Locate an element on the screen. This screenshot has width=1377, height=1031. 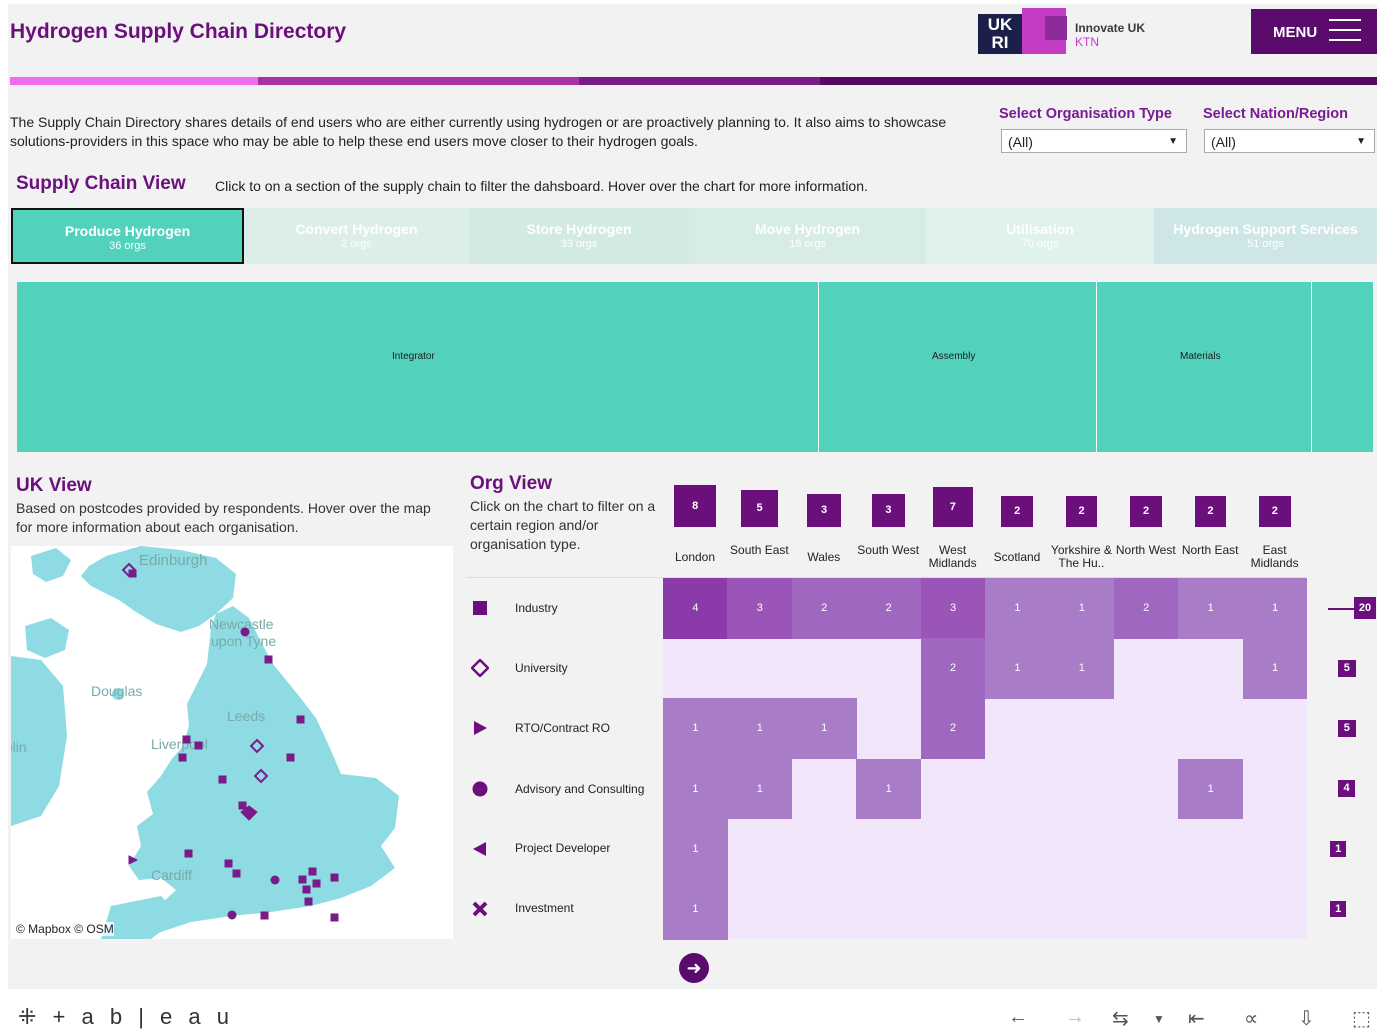
menu-button: MENU is located at coordinates (1314, 31).